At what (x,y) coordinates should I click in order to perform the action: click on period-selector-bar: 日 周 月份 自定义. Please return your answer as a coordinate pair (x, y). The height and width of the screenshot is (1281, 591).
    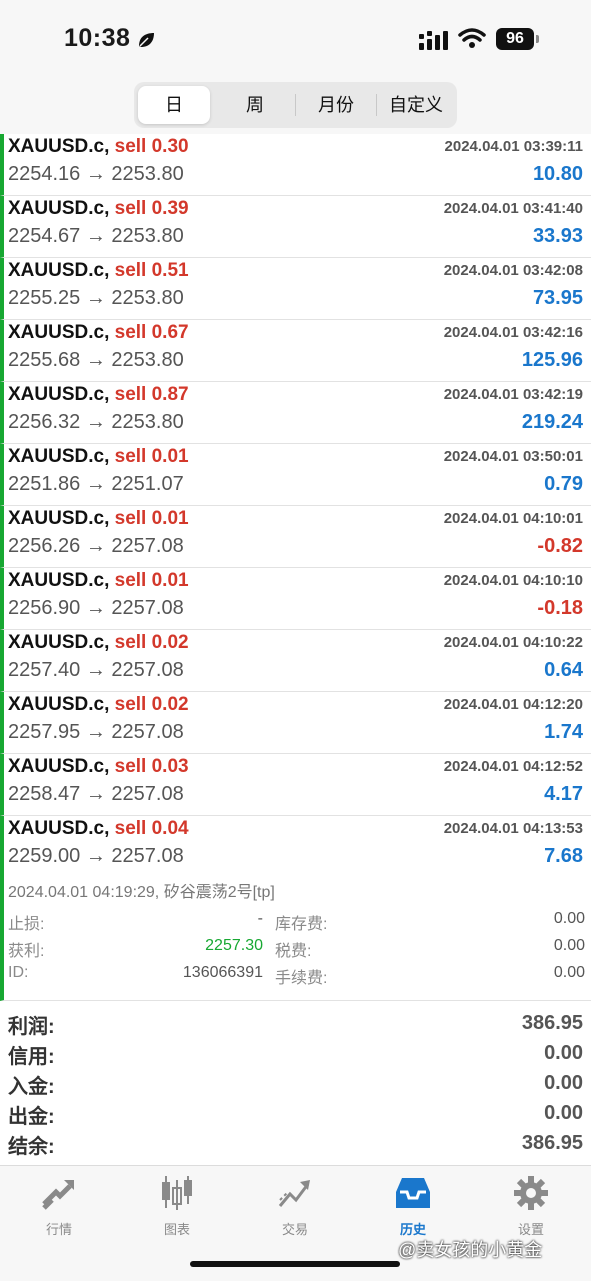
    Looking at the image, I should click on (295, 107).